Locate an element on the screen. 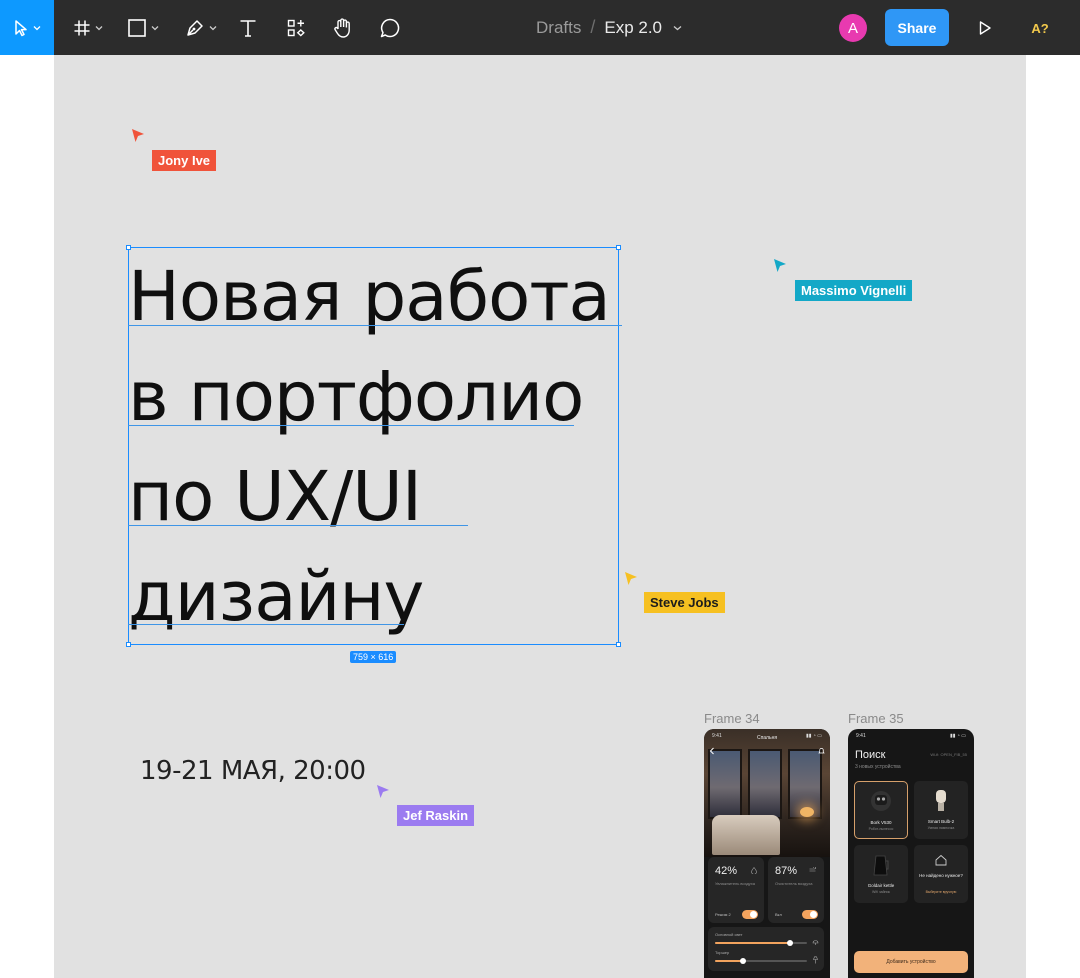 Image resolution: width=1080 pixels, height=978 pixels. collaborator-label-massimo-vignelli: Massimo Vignelli is located at coordinates (854, 290).